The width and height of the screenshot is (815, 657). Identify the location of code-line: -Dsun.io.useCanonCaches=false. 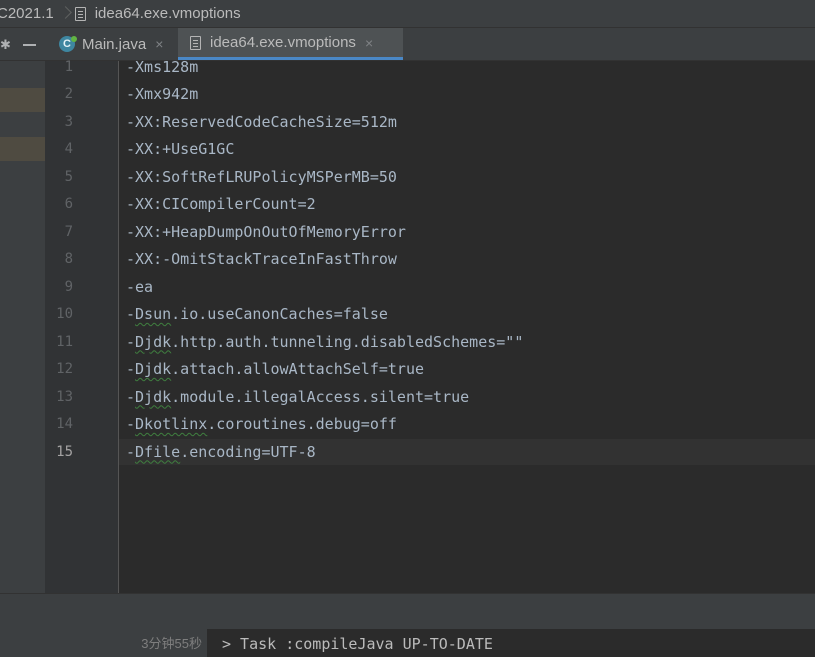
(257, 314).